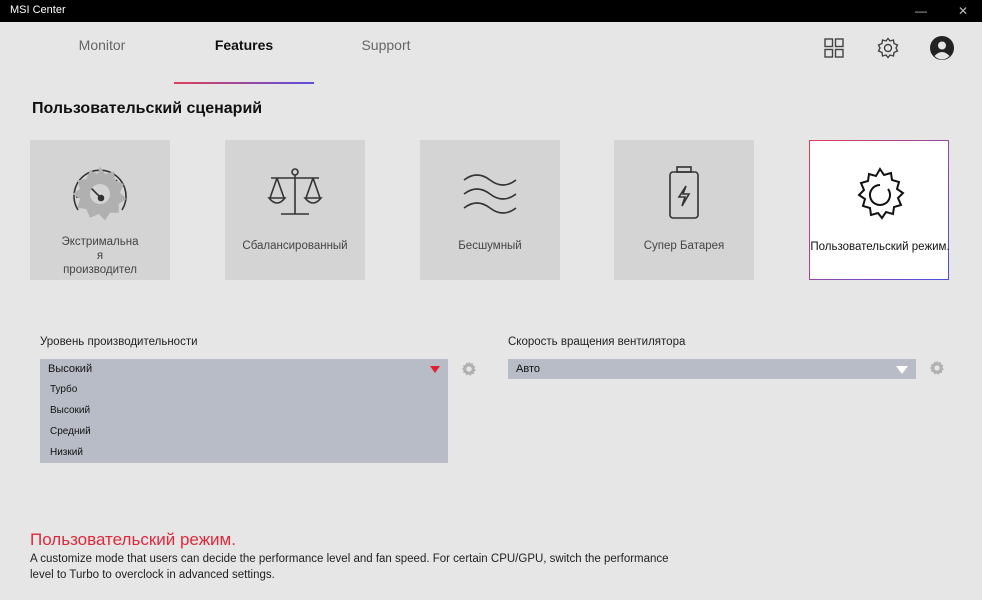 This screenshot has height=600, width=982. What do you see at coordinates (490, 194) in the screenshot?
I see `waves-icon` at bounding box center [490, 194].